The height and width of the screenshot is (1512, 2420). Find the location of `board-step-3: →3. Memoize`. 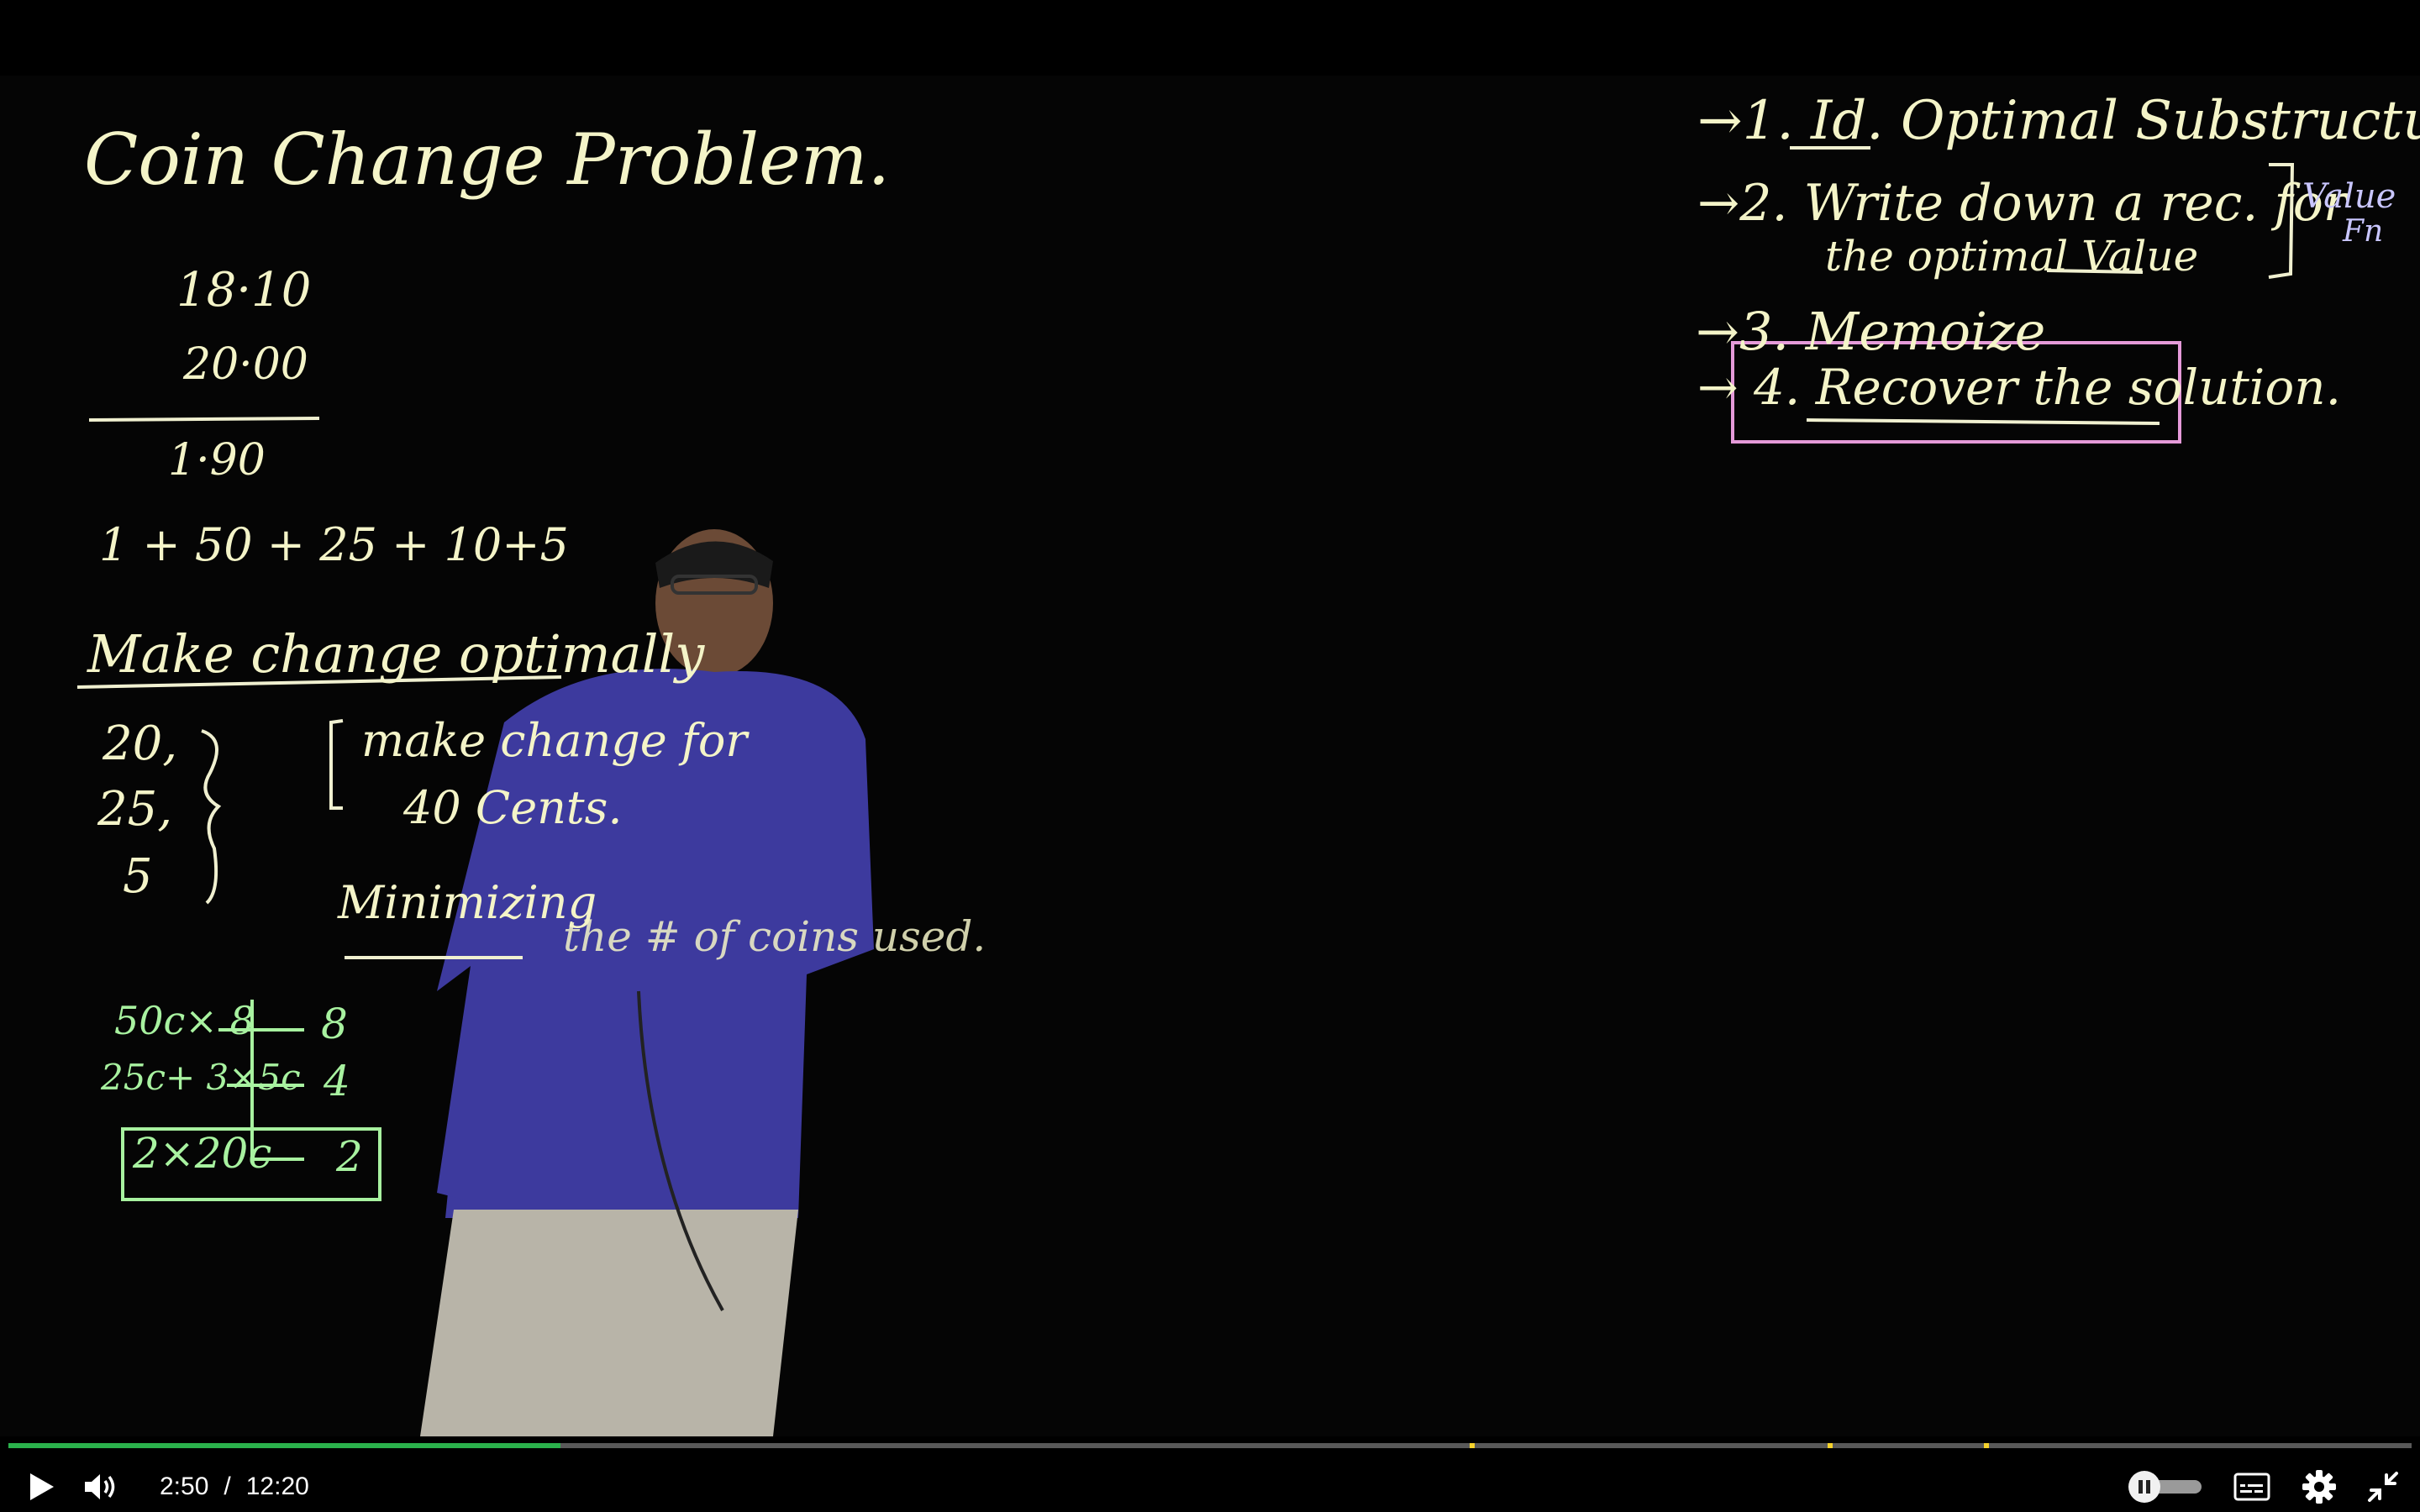

board-step-3: →3. Memoize is located at coordinates (1871, 331).